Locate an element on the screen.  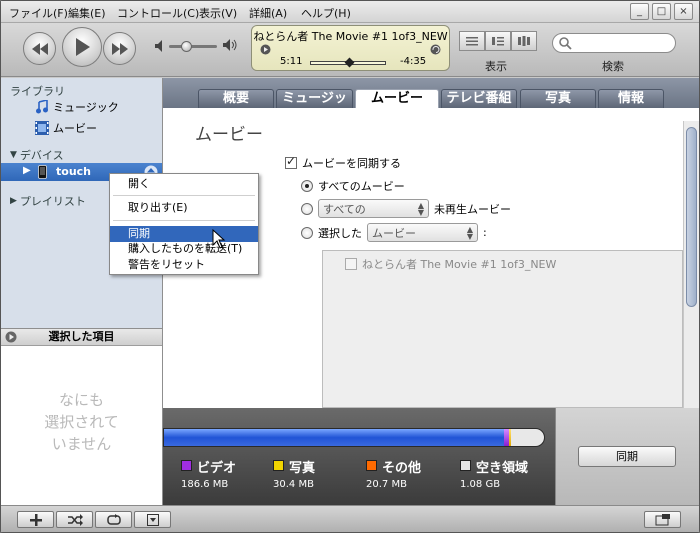
album-view-button is located at coordinates (498, 41).